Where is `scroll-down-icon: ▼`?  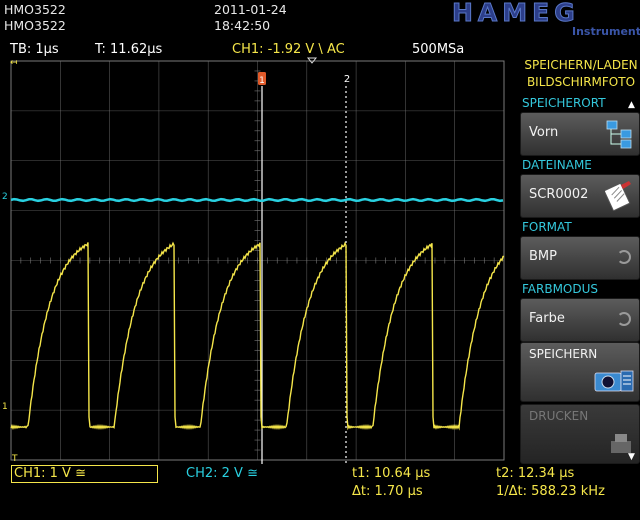
scroll-down-icon: ▼ is located at coordinates (631, 457).